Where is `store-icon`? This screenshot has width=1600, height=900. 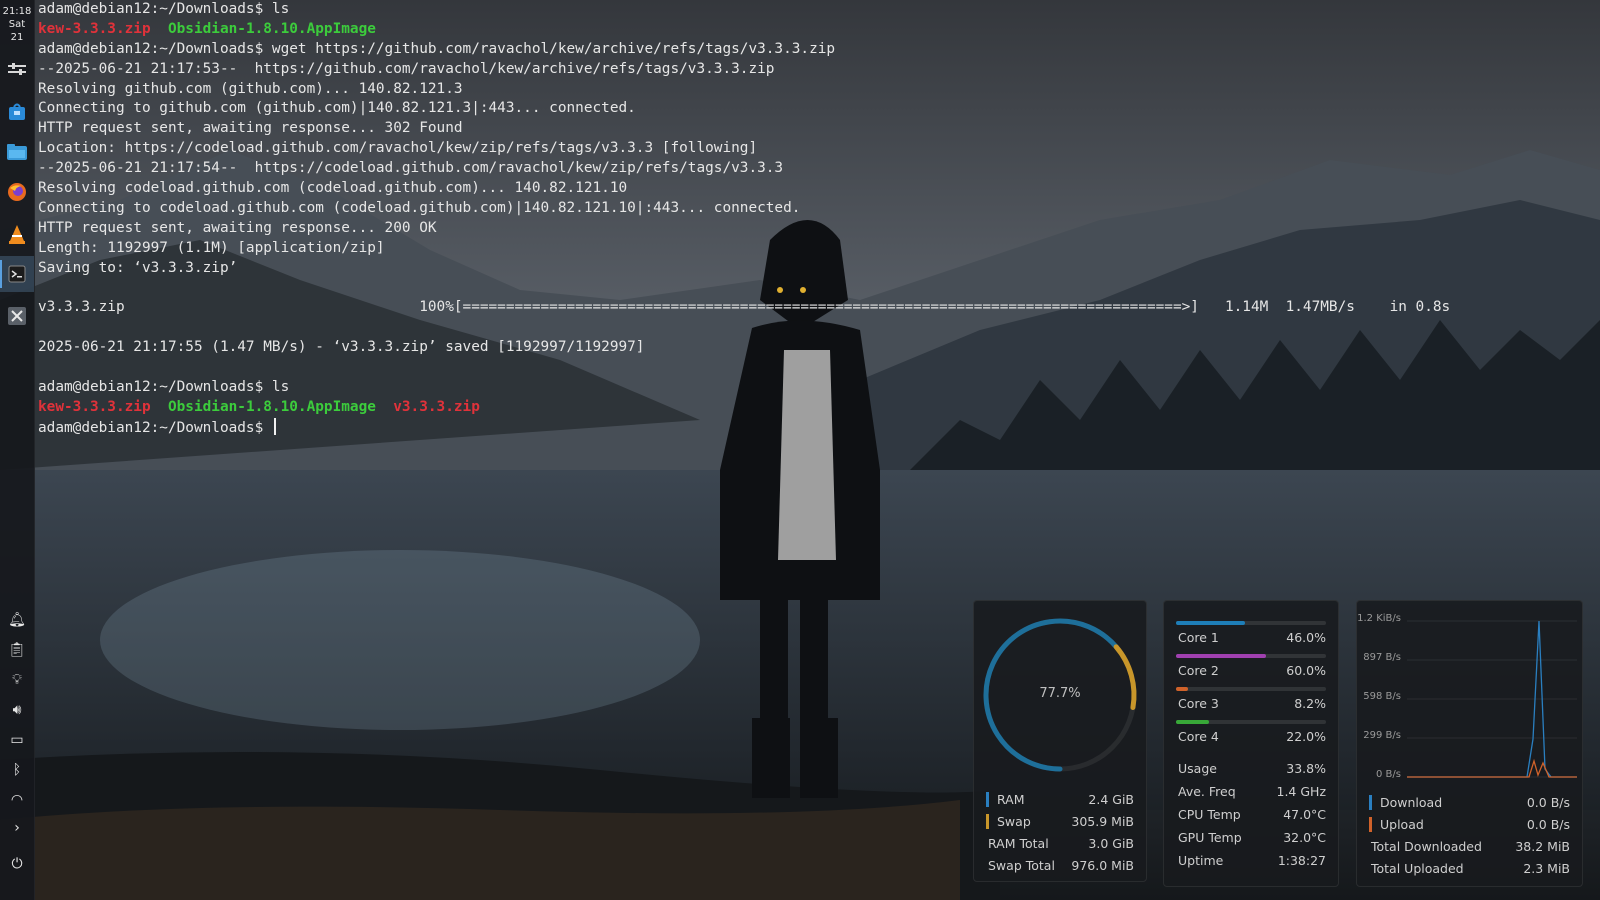 store-icon is located at coordinates (17, 112).